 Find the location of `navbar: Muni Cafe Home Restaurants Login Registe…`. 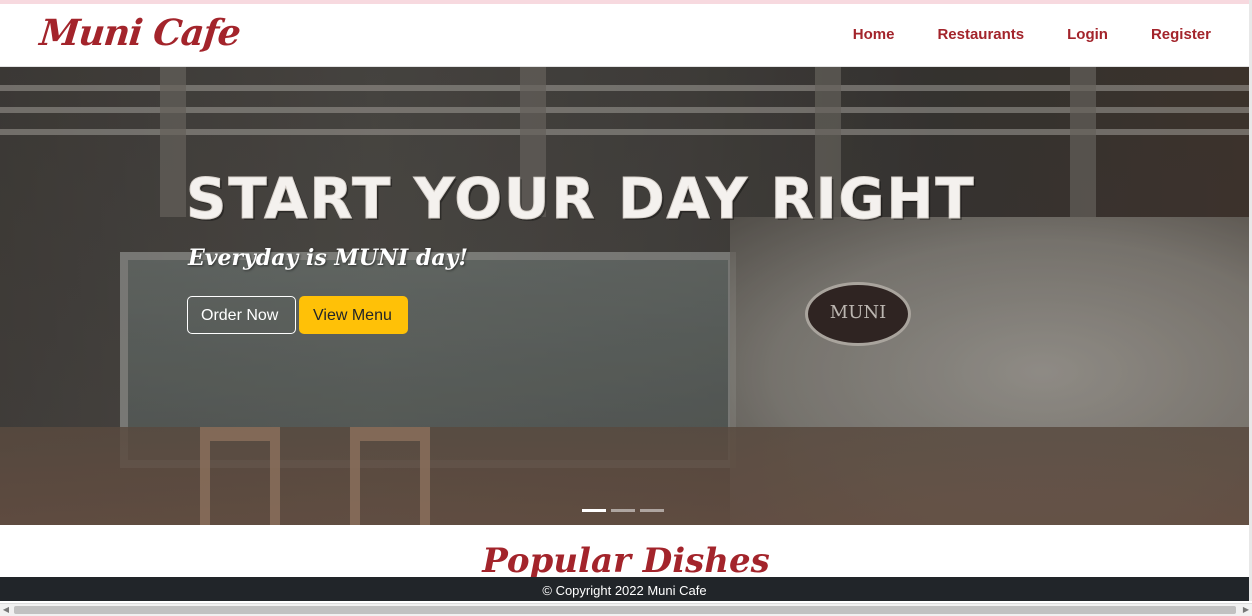

navbar: Muni Cafe Home Restaurants Login Registe… is located at coordinates (626, 35).